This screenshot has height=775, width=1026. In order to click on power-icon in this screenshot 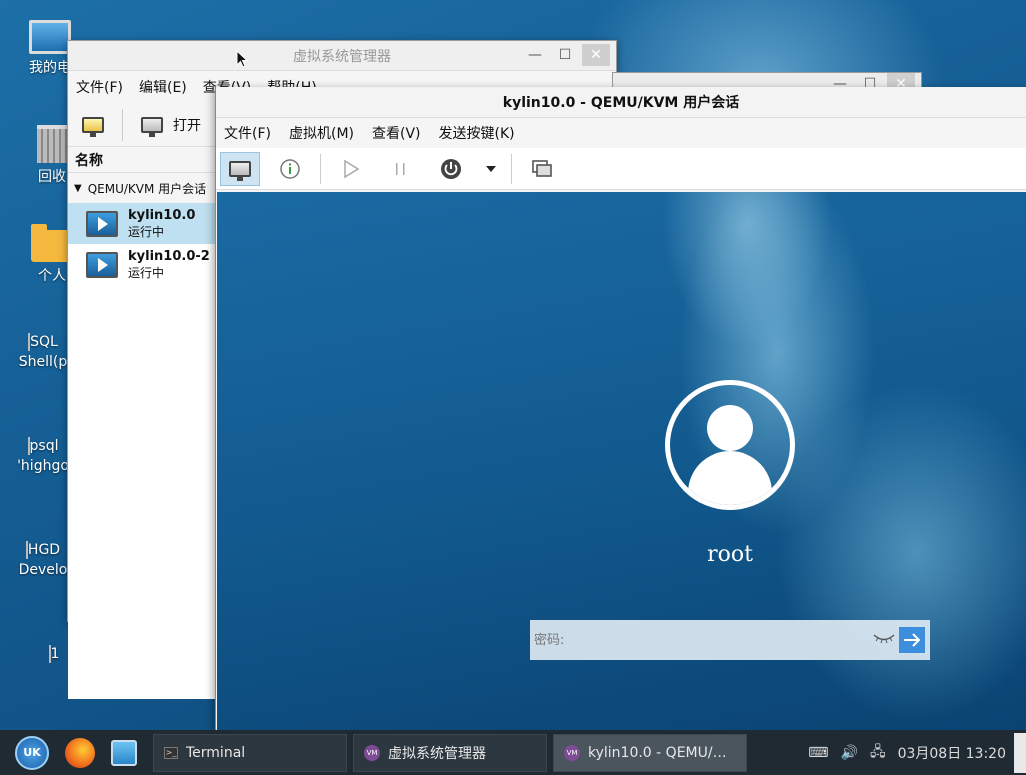, I will do `click(451, 168)`.